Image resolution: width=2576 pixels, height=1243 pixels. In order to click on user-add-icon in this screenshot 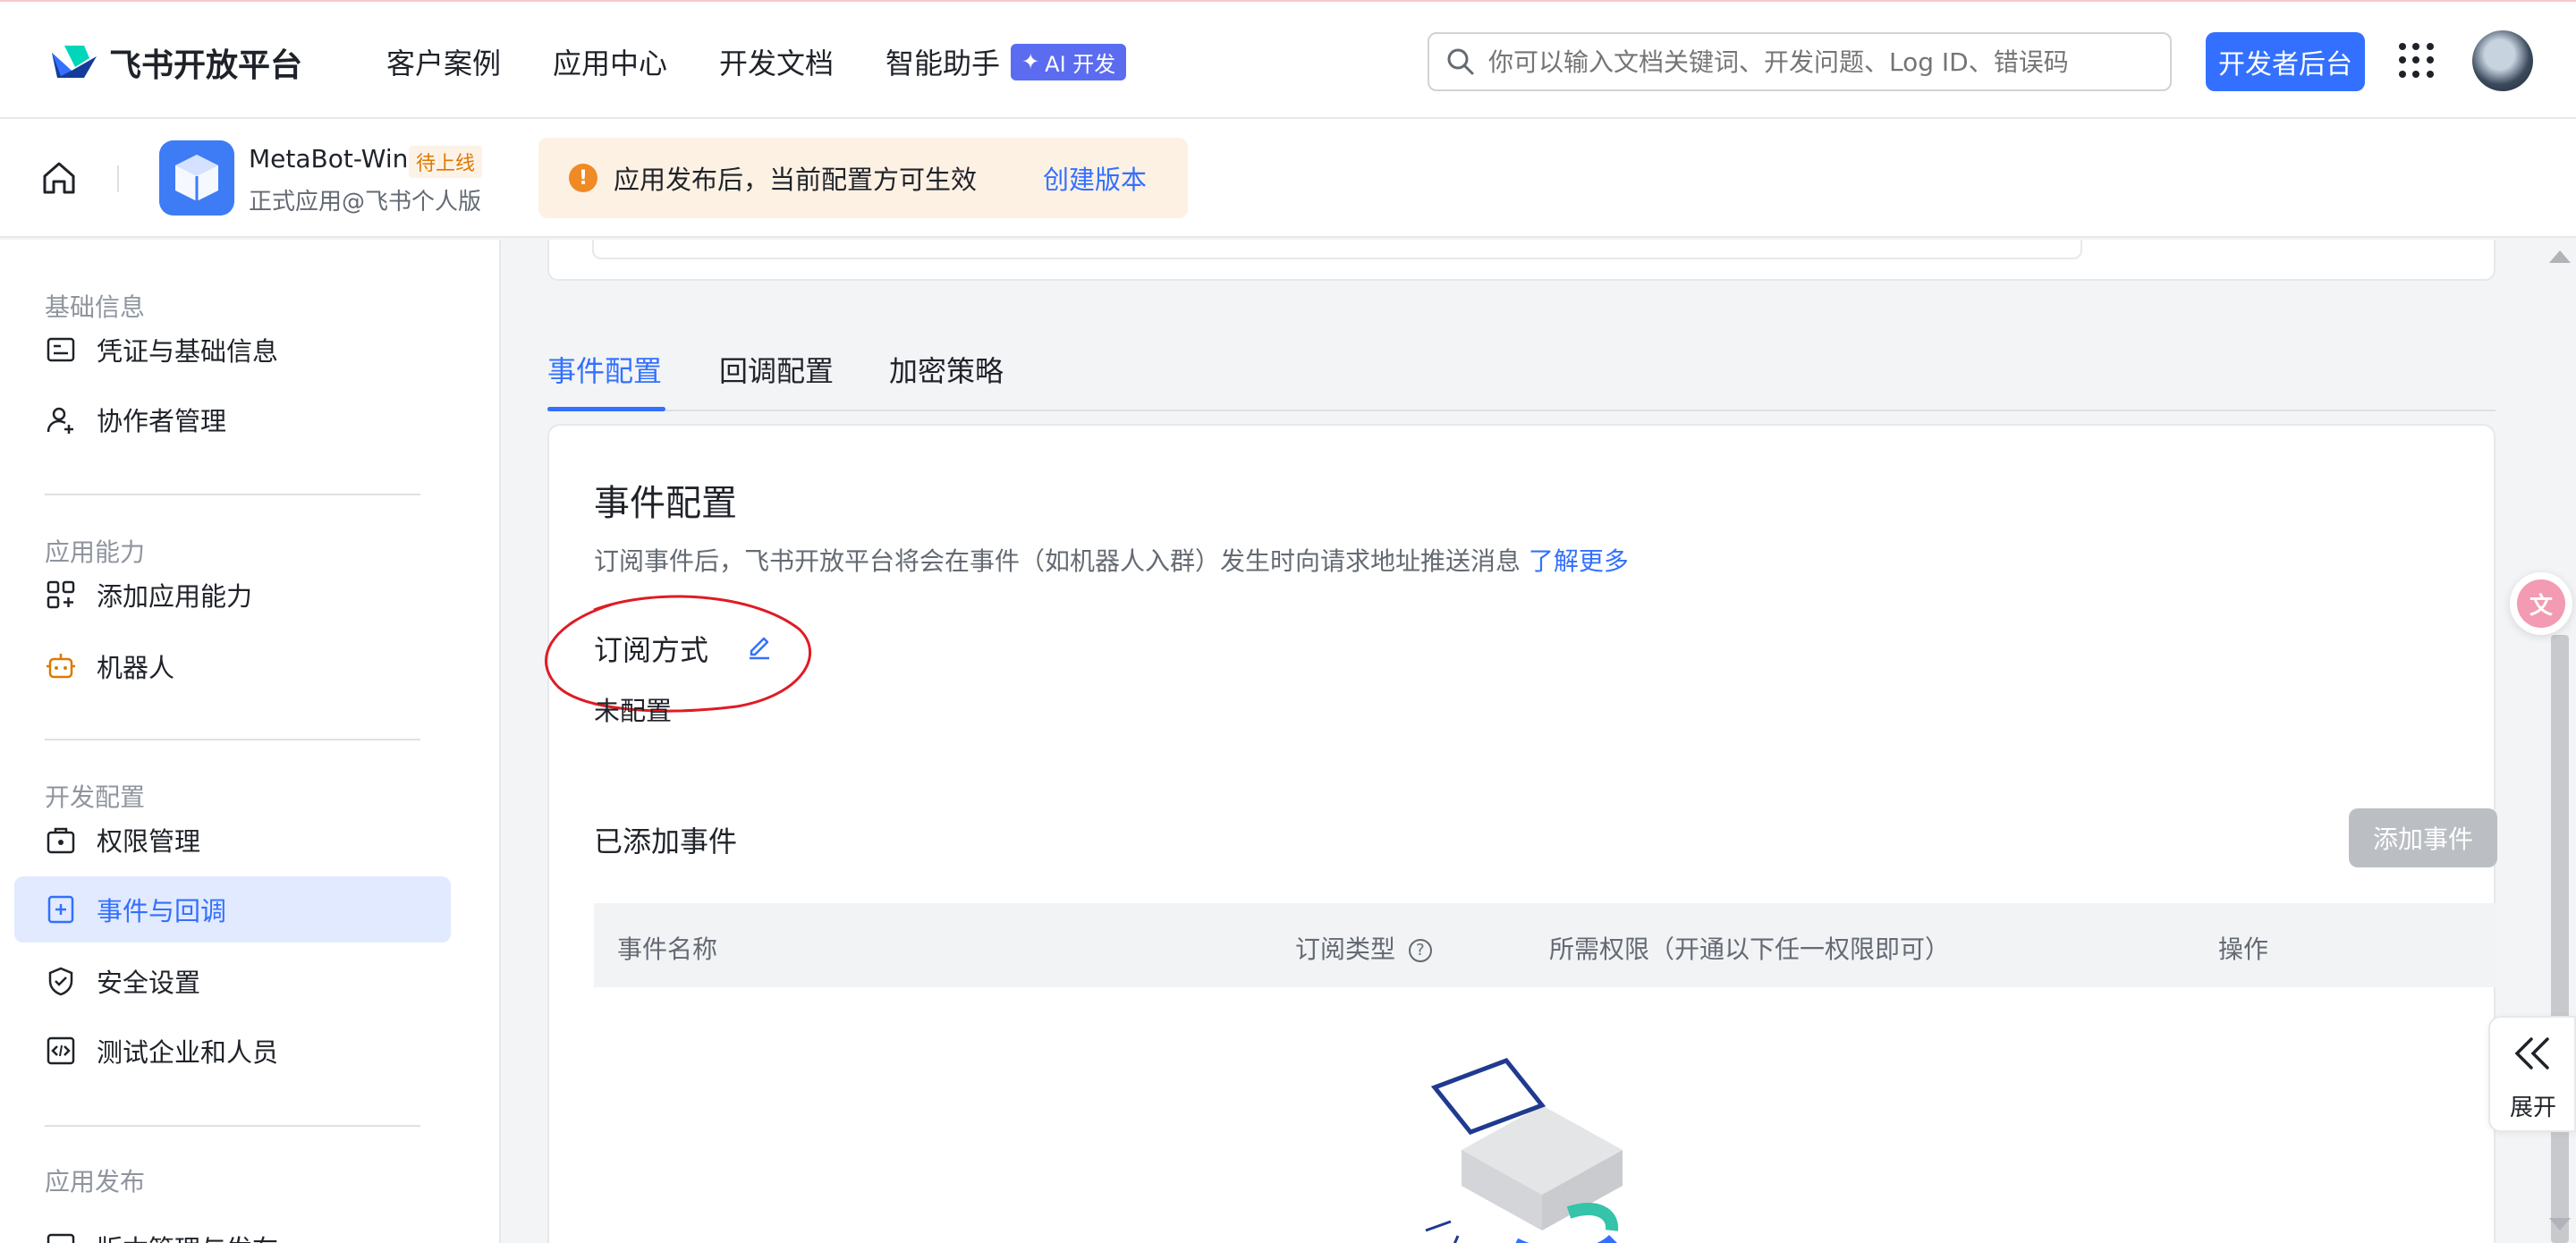, I will do `click(60, 420)`.